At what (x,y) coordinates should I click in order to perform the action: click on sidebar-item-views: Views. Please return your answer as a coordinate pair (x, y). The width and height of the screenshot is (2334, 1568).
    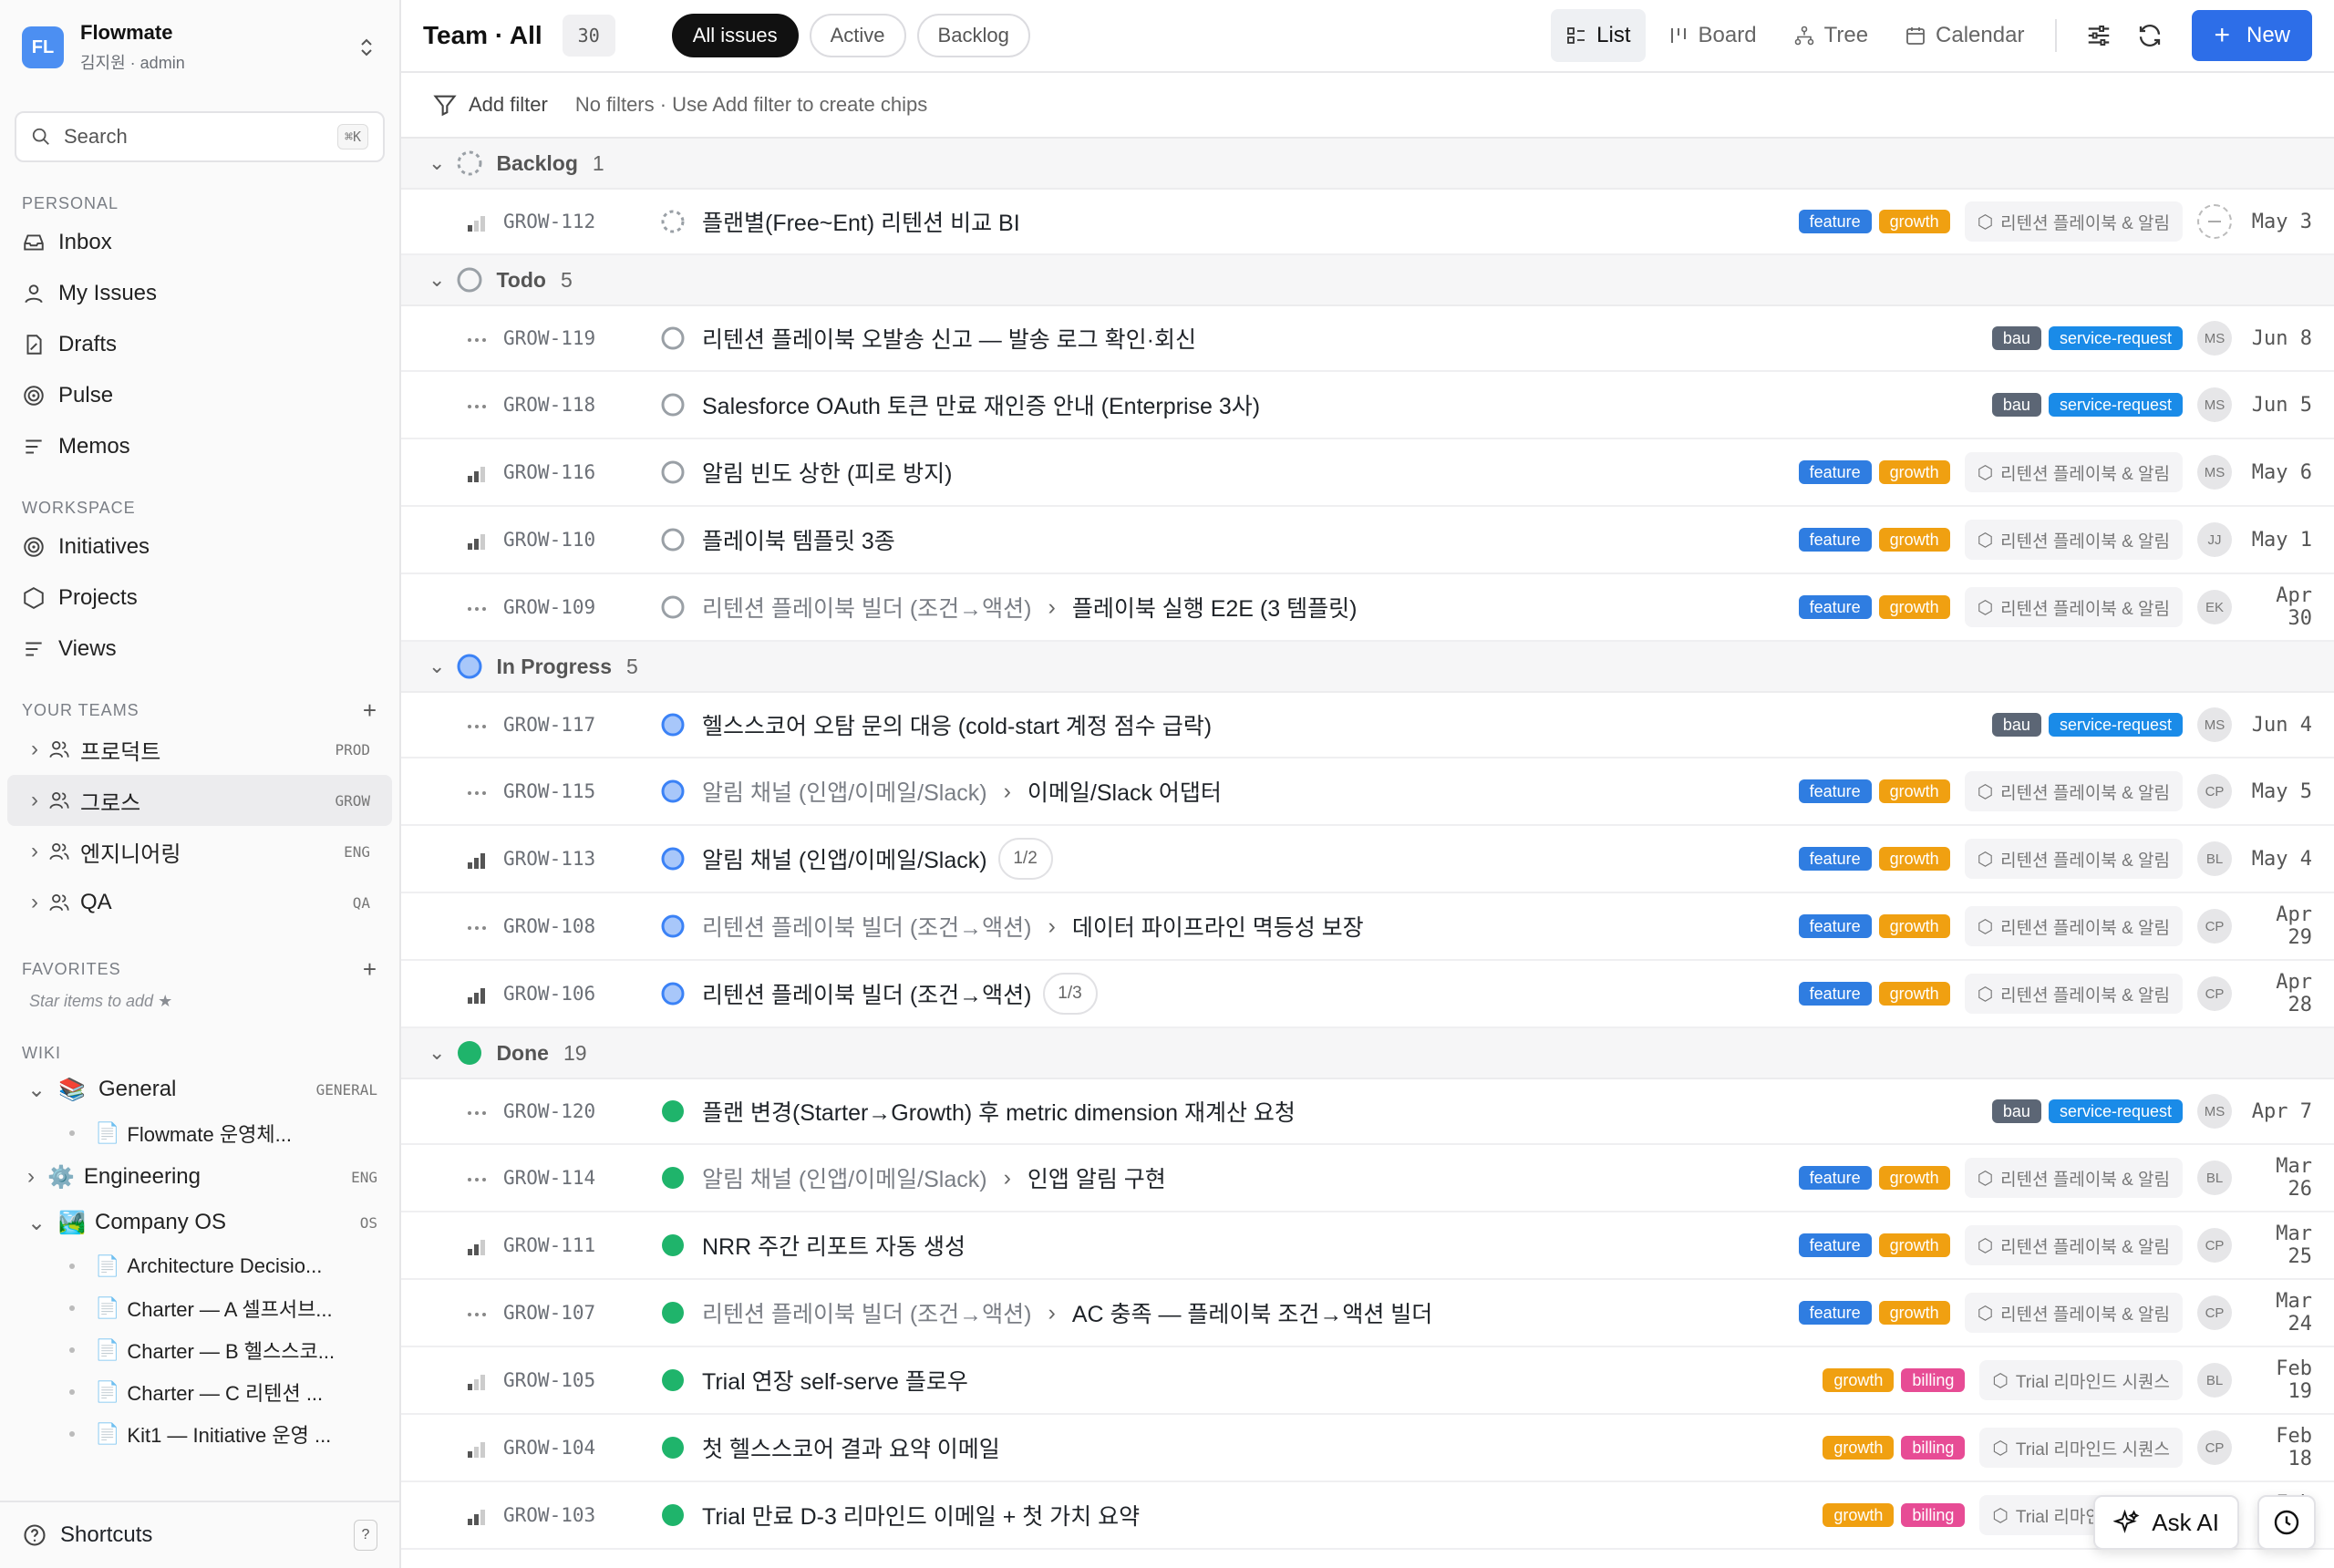
    Looking at the image, I should click on (200, 649).